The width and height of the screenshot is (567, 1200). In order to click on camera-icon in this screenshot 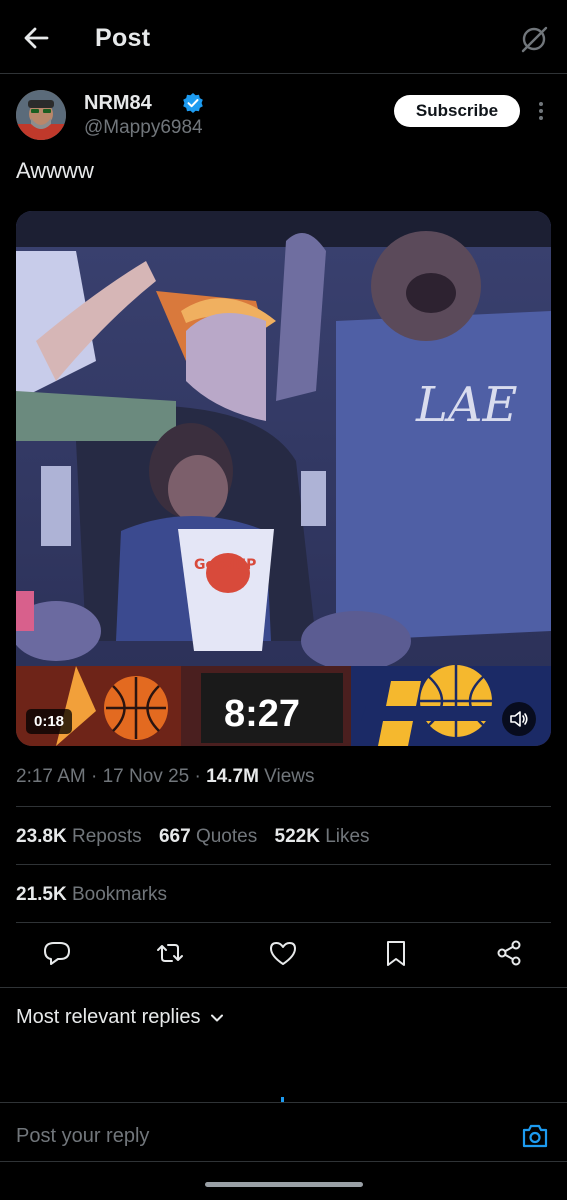, I will do `click(535, 1136)`.